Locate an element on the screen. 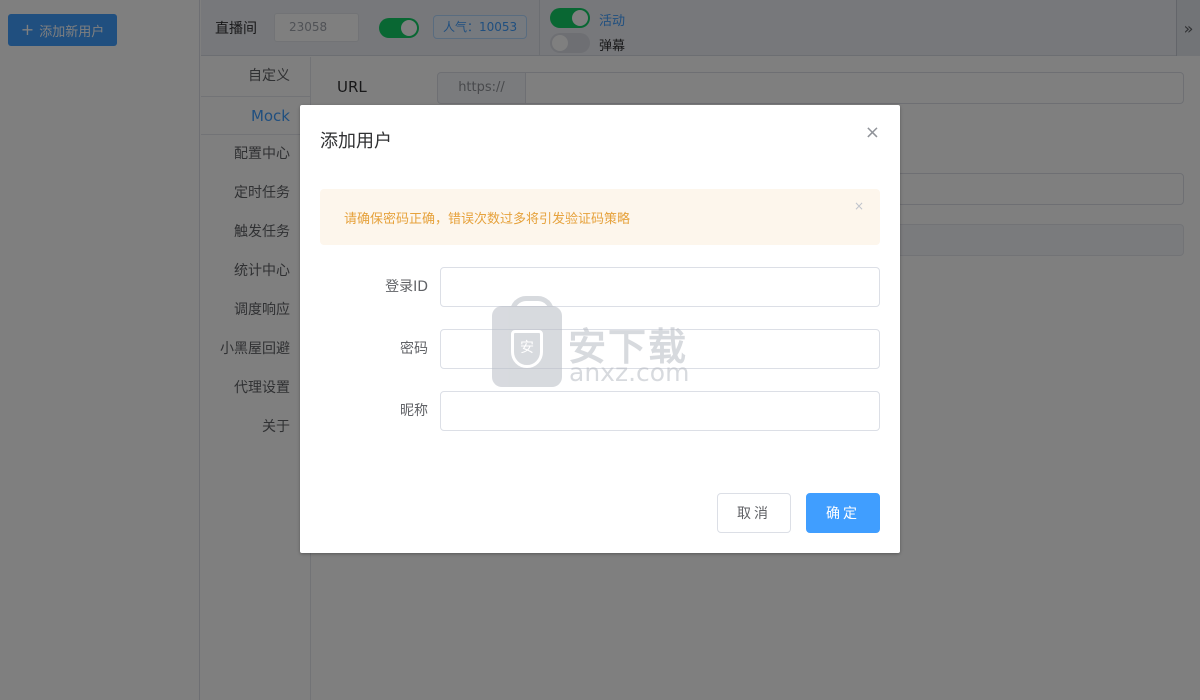 The width and height of the screenshot is (1200, 700). login-id-label: 登录ID is located at coordinates (406, 287).